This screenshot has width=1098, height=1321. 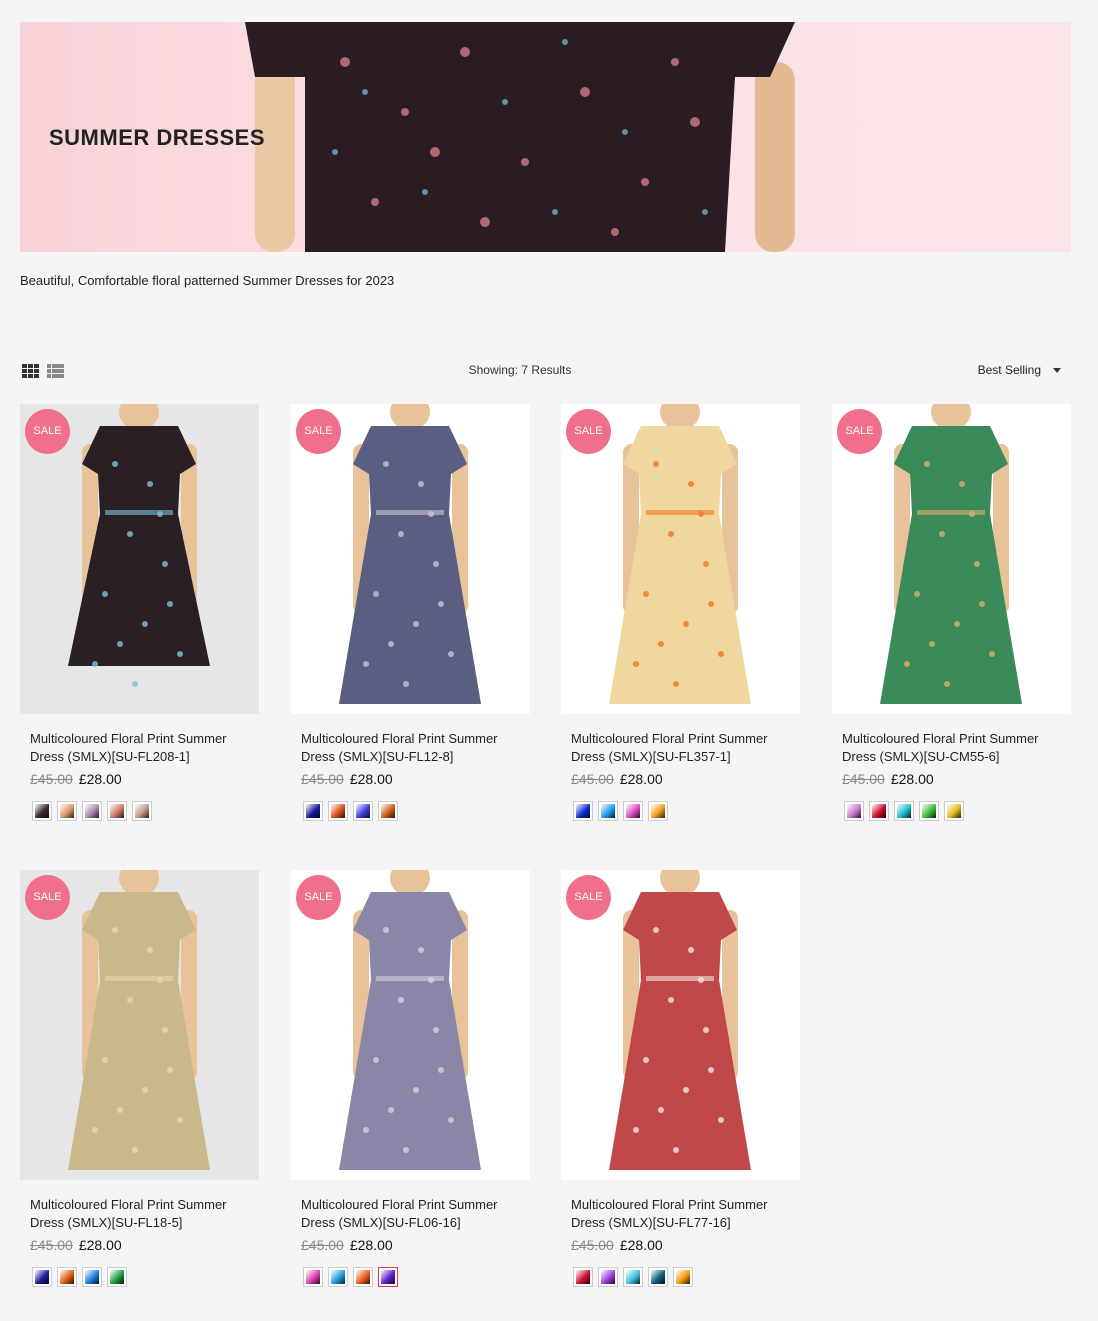 What do you see at coordinates (1009, 370) in the screenshot?
I see `sort-label: Best Selling` at bounding box center [1009, 370].